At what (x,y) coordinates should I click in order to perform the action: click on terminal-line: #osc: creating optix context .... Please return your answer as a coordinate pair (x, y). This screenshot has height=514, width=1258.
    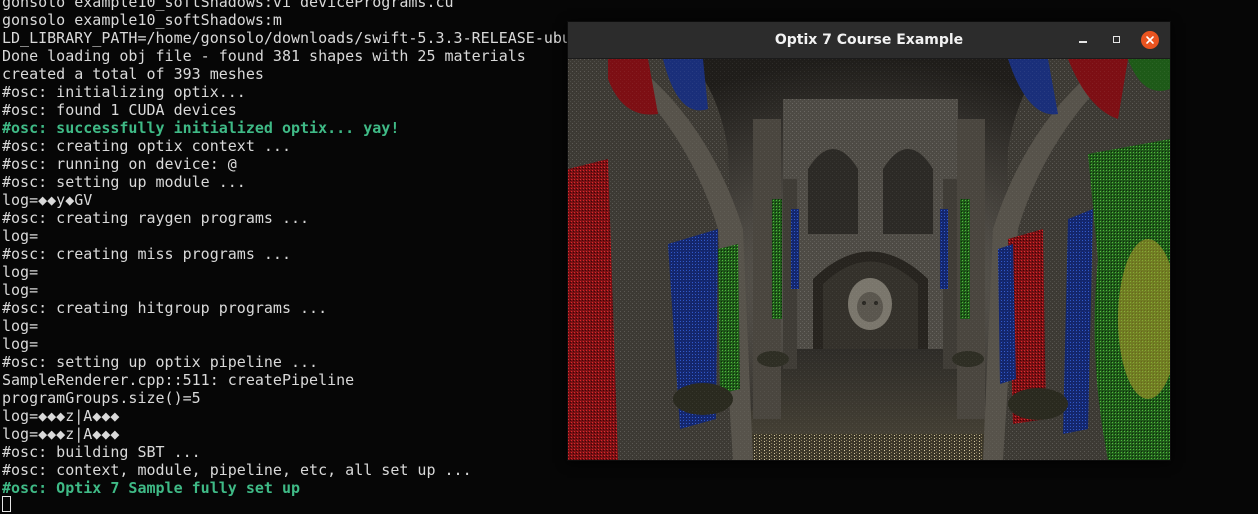
    Looking at the image, I should click on (146, 146).